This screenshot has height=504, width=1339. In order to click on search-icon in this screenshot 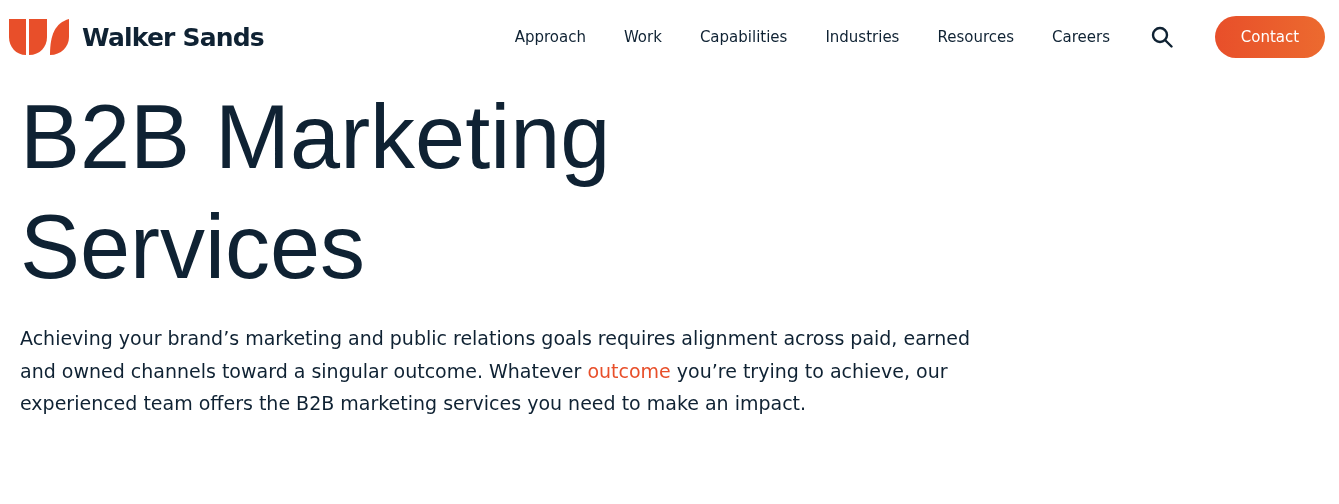, I will do `click(1162, 37)`.